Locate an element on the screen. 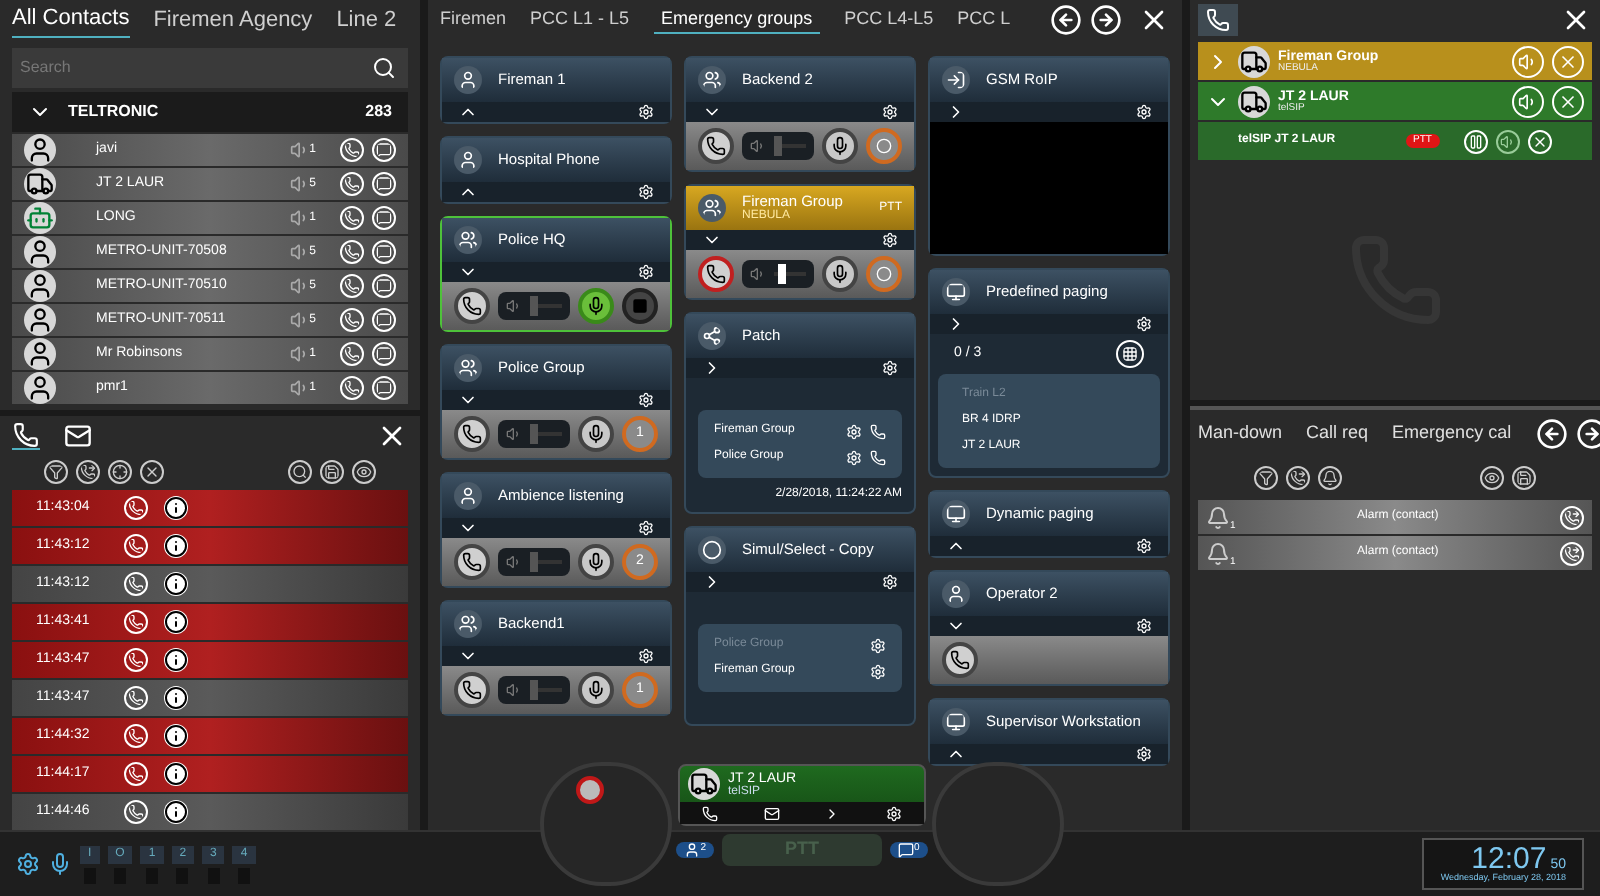  mail-tab-icon is located at coordinates (78, 436).